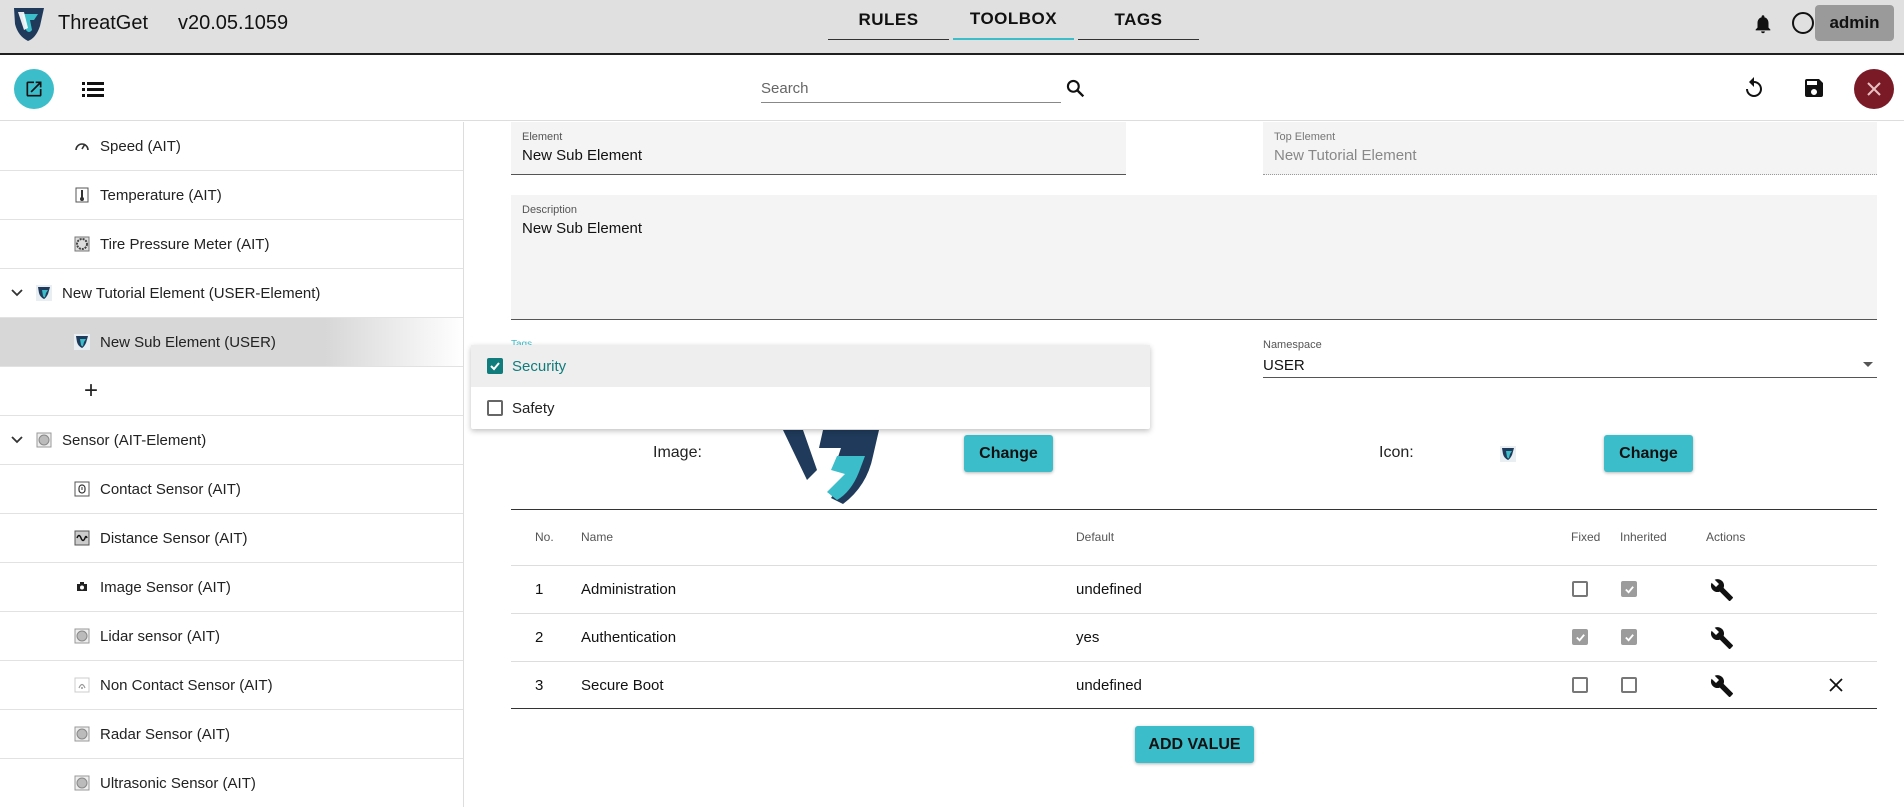 The image size is (1904, 807). I want to click on tree-item: Non Contact Sensor (AIT), so click(231, 685).